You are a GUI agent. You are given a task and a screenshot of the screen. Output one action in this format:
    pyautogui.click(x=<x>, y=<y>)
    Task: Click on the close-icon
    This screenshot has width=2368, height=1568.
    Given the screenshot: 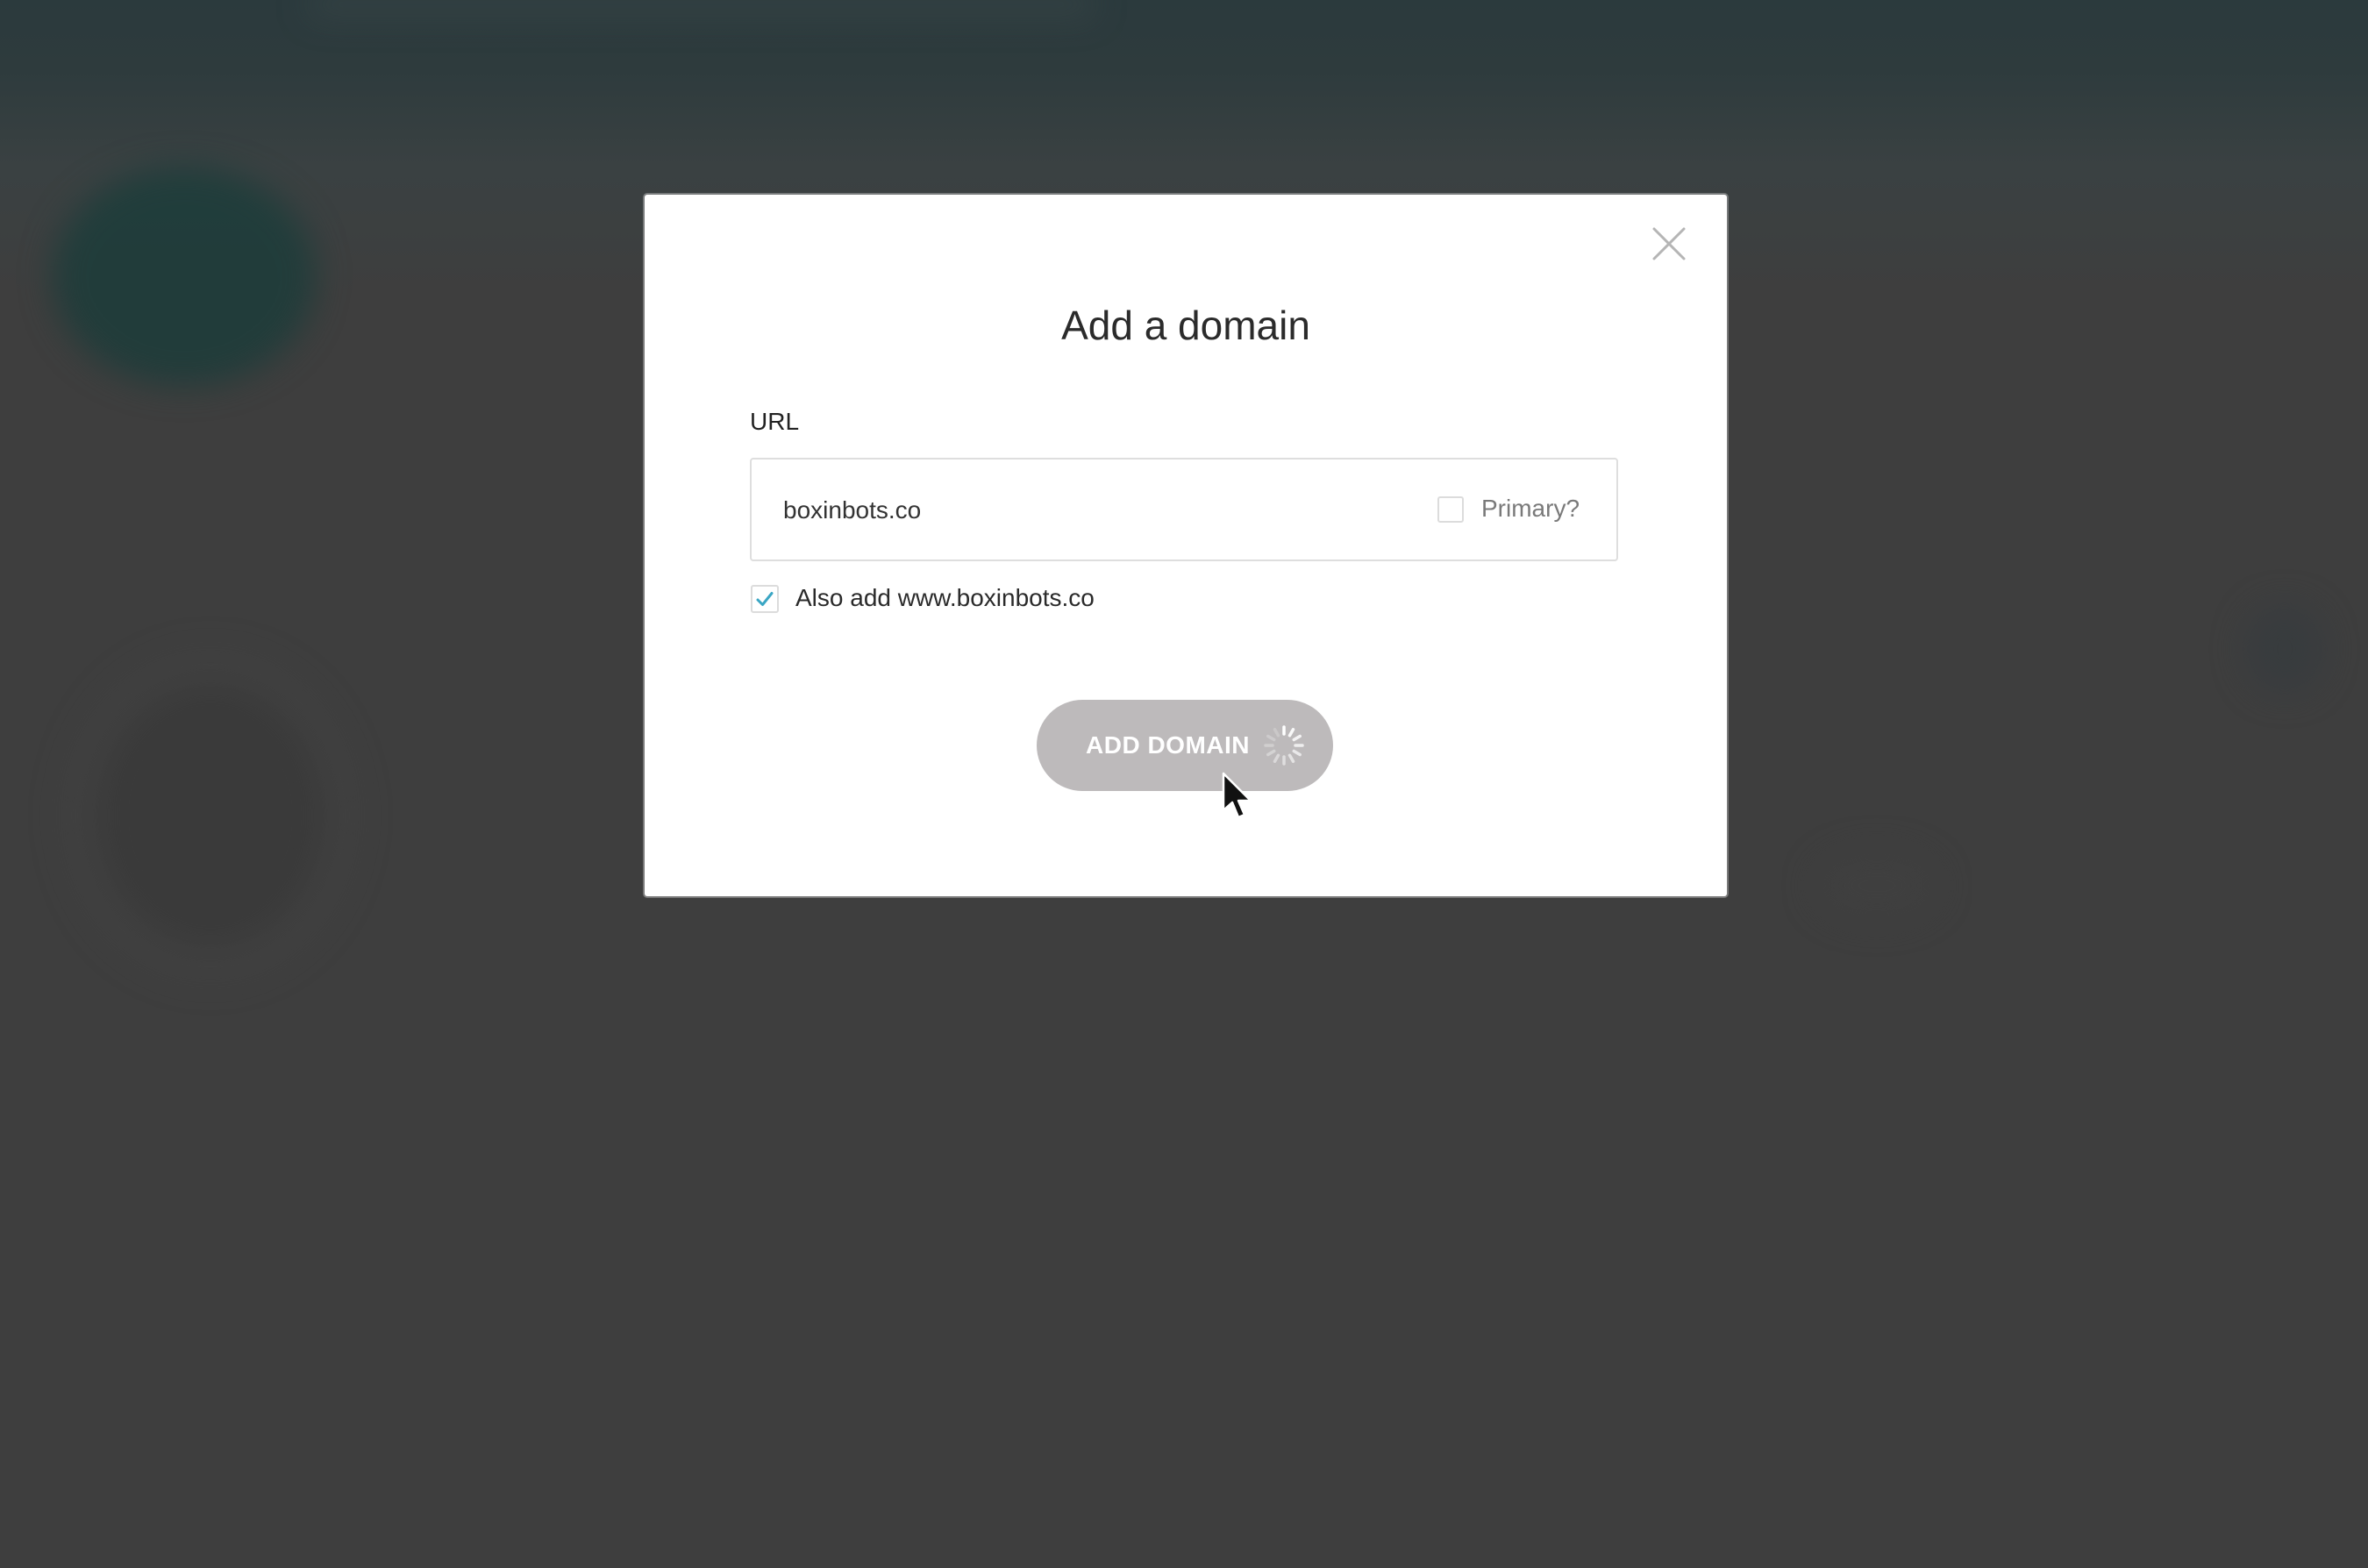 What is the action you would take?
    pyautogui.click(x=1669, y=244)
    